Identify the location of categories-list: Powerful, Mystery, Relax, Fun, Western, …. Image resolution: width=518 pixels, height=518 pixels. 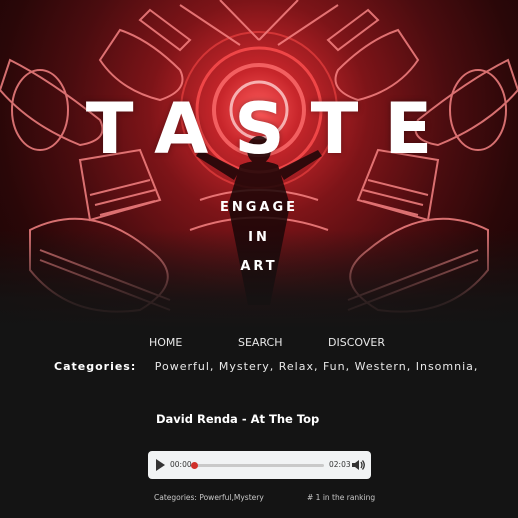
(317, 366).